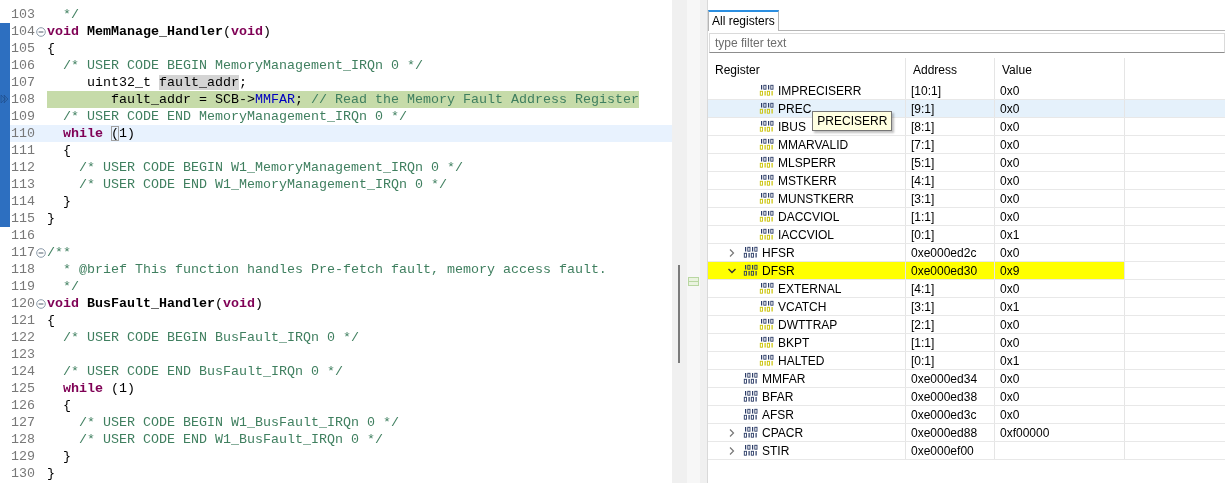  What do you see at coordinates (210, 337) in the screenshot?
I see `code-line: /* USER CODE BEGIN BusFault_IRQn 0 */` at bounding box center [210, 337].